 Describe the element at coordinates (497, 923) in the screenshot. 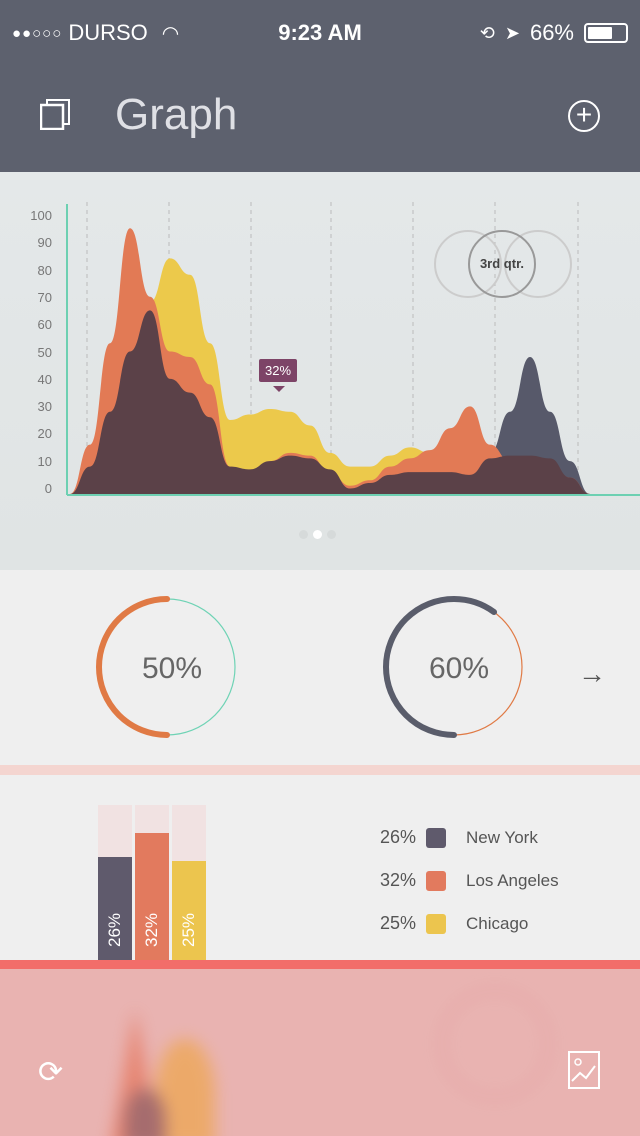

I see `legend-city: Chicago` at that location.